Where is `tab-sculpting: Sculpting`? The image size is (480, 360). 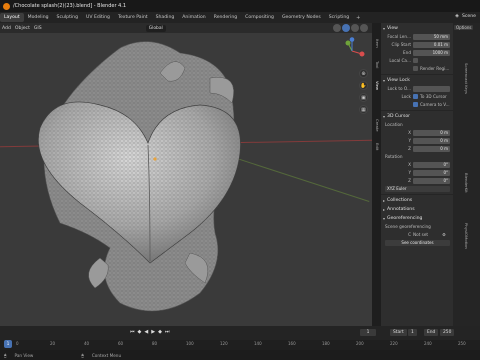
tab-sculpting: Sculpting is located at coordinates (67, 17).